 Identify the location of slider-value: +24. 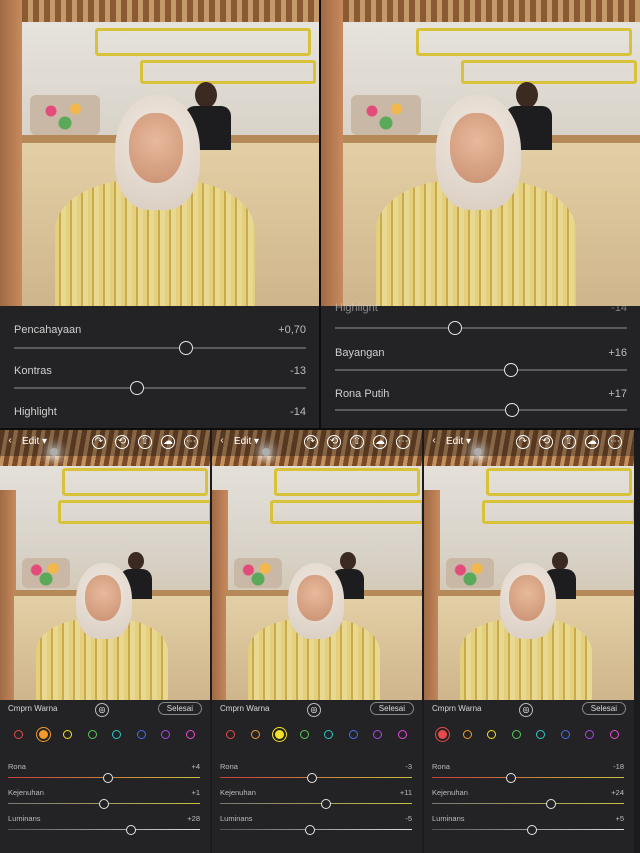
(617, 792).